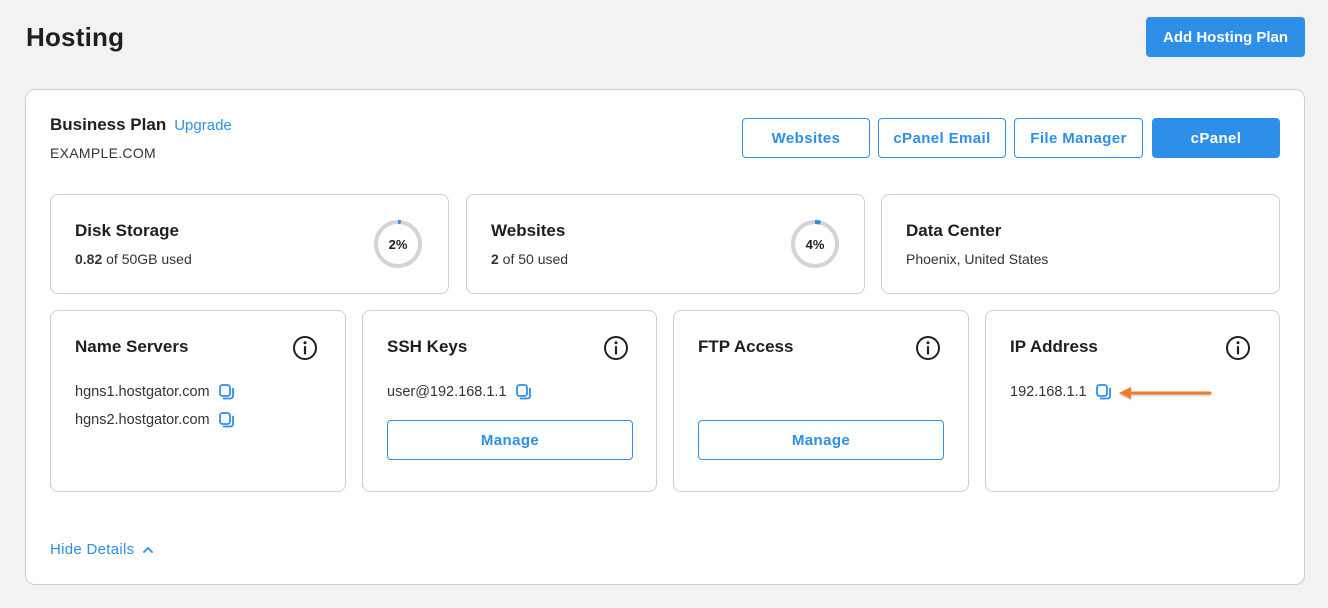  Describe the element at coordinates (148, 549) in the screenshot. I see `chevron-up-icon` at that location.